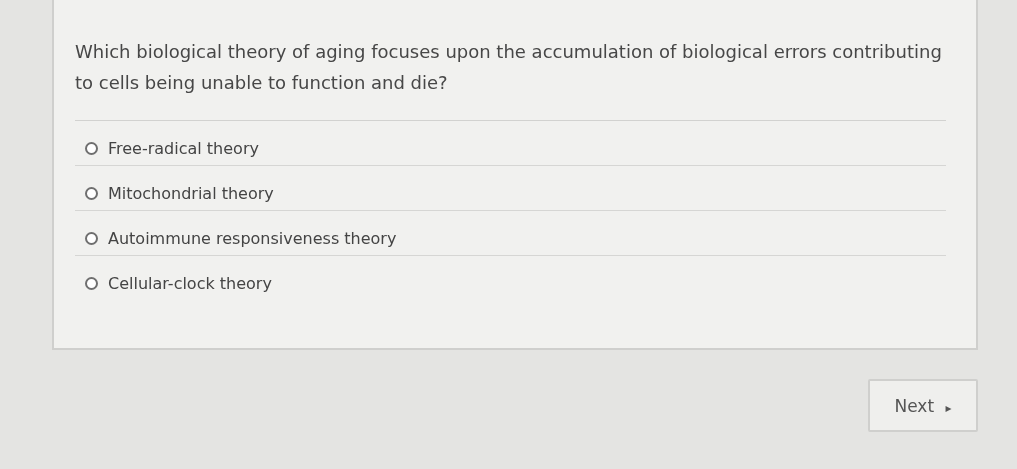 The image size is (1017, 469). Describe the element at coordinates (510, 188) in the screenshot. I see `answer-option: Mitochondrial theory` at that location.